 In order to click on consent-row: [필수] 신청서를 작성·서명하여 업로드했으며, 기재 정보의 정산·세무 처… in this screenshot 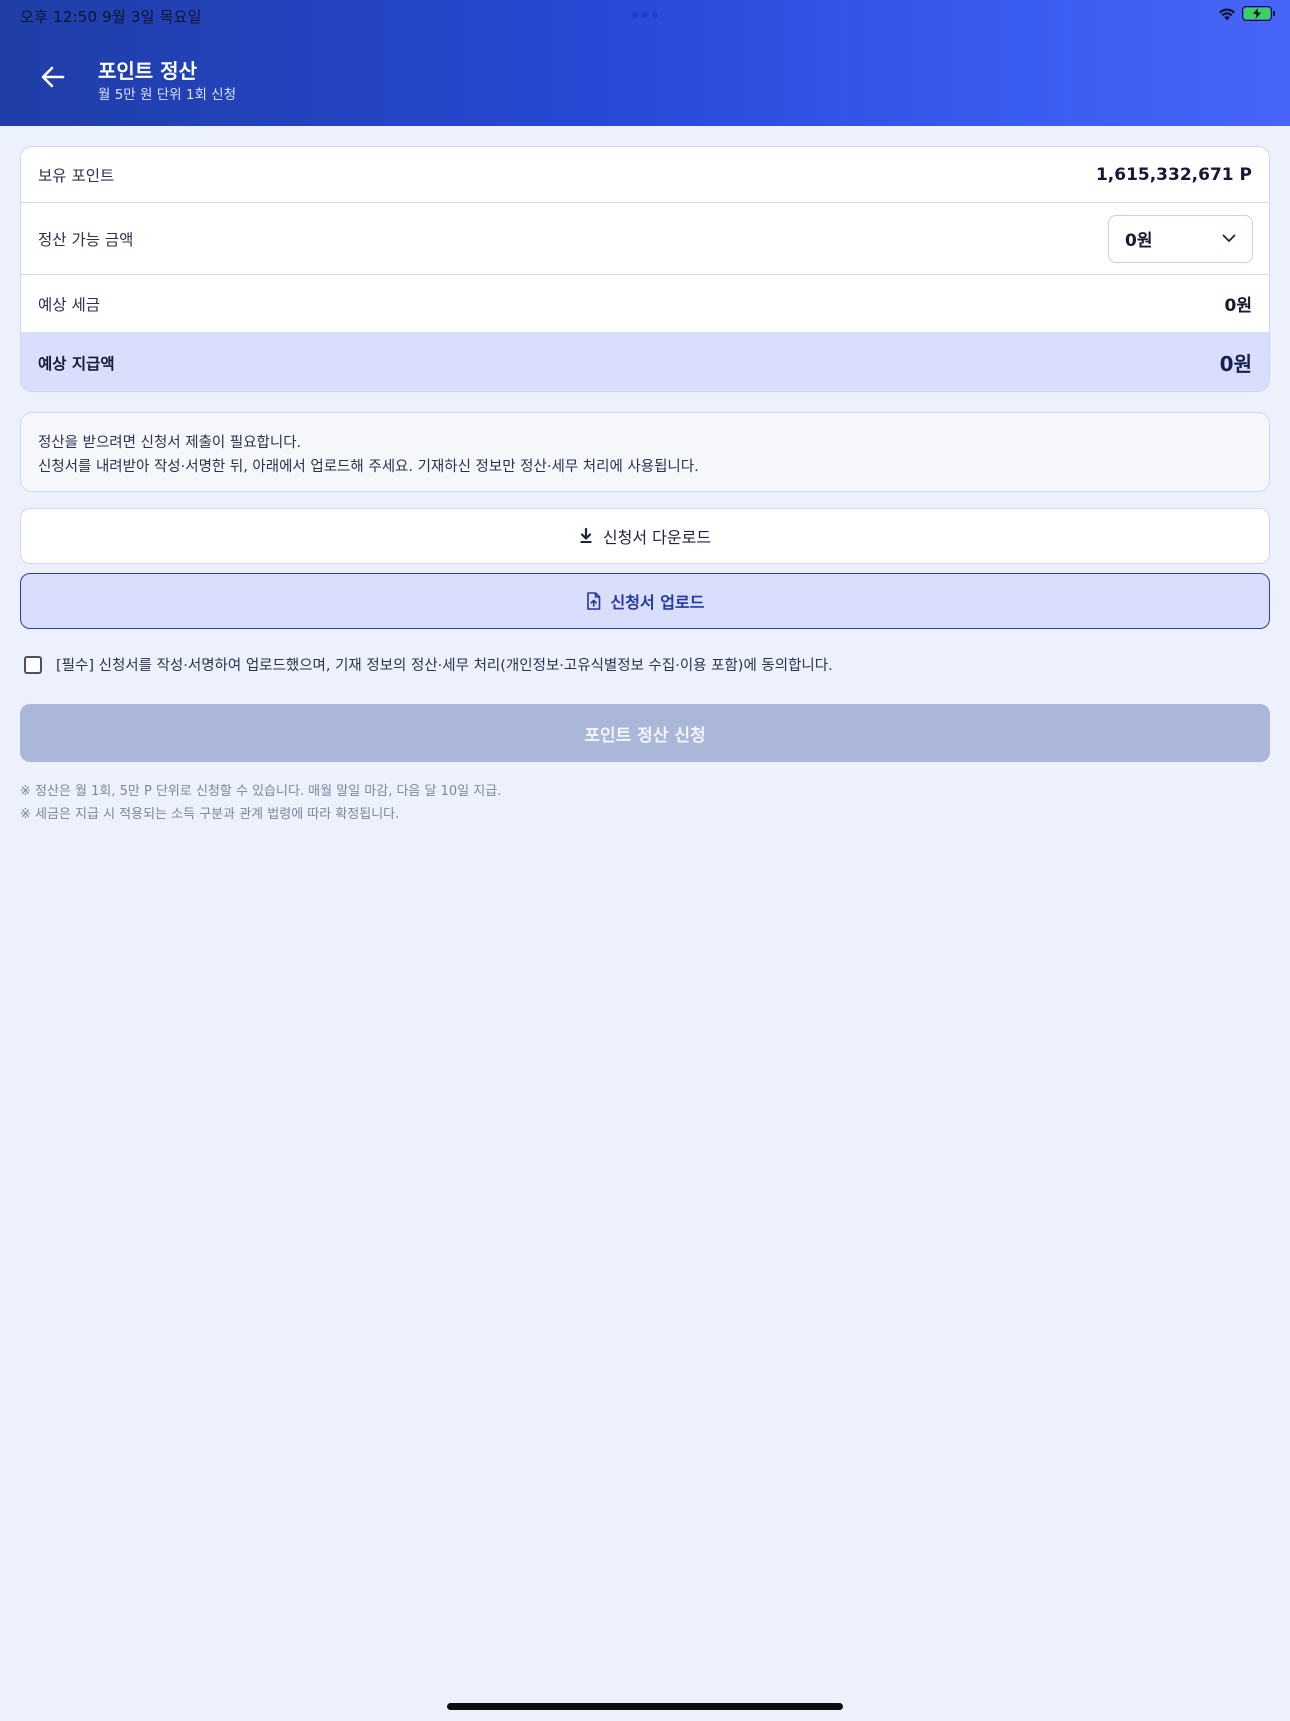, I will do `click(428, 664)`.